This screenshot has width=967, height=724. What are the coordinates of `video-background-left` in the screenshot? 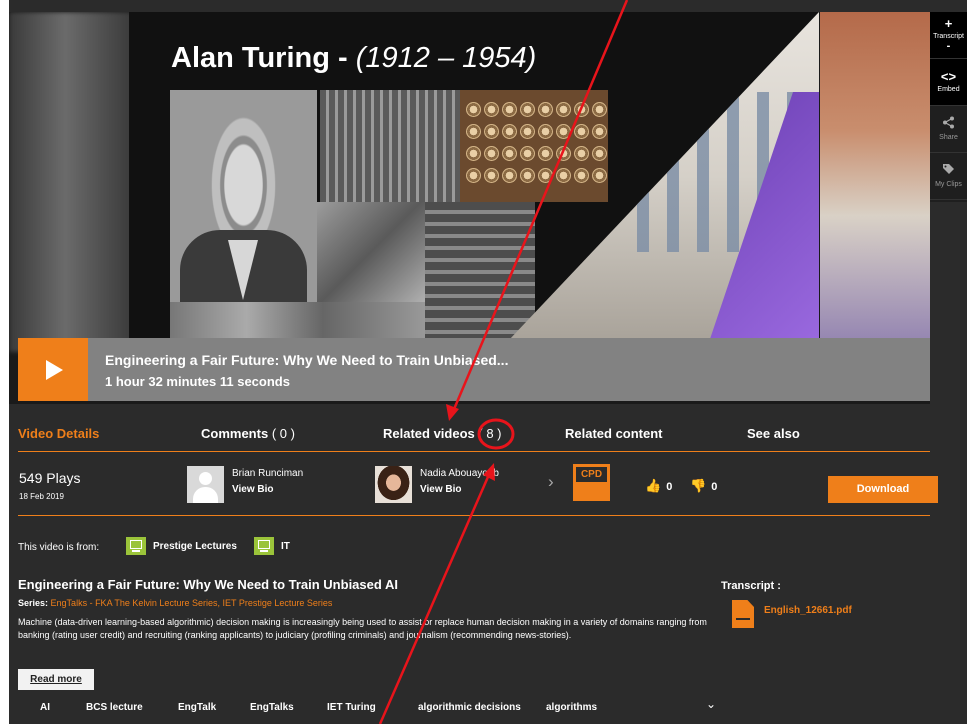 It's located at (79, 182).